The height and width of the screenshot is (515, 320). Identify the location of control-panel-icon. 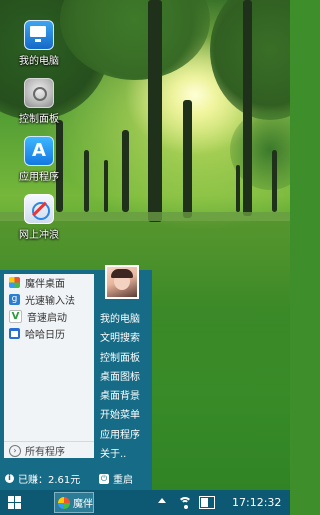
(39, 93).